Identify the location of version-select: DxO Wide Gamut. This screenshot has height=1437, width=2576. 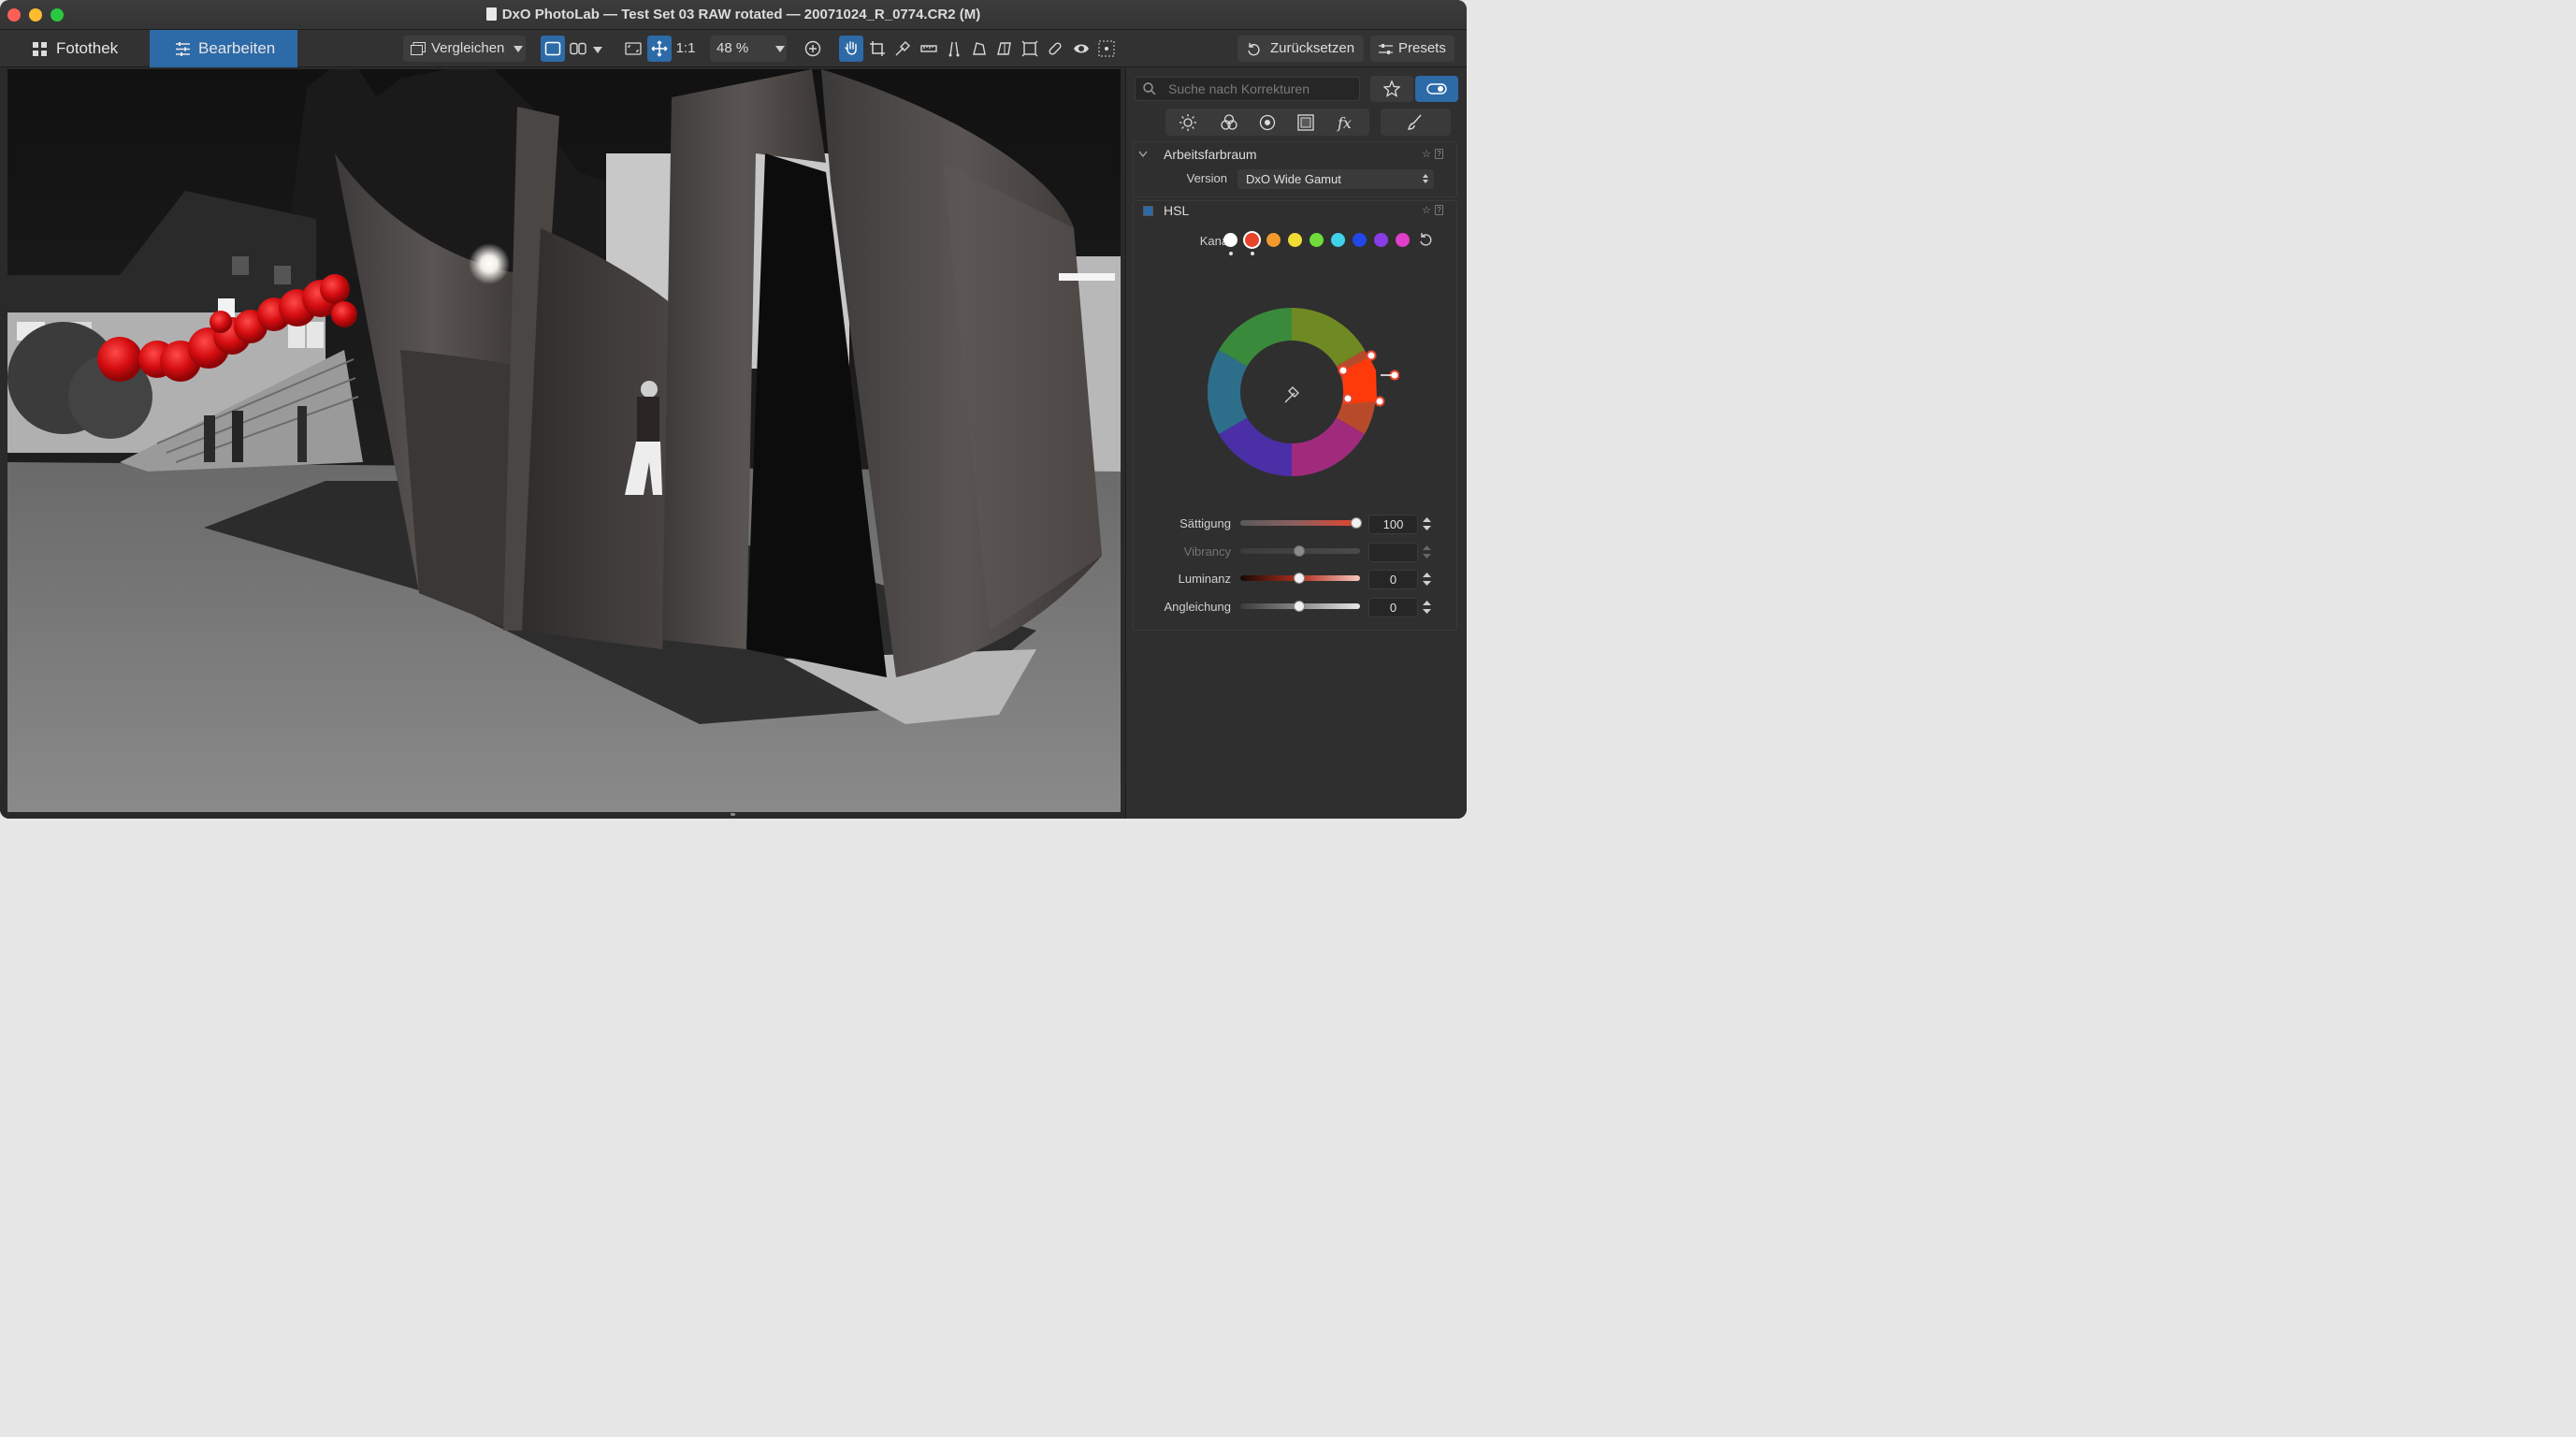
(1336, 179).